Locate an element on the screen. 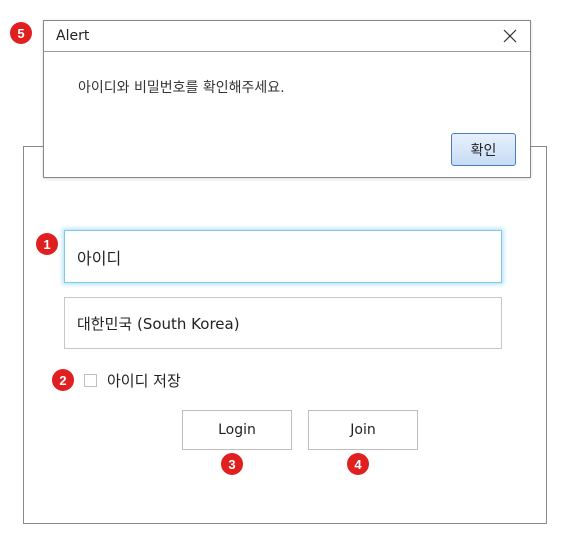  alert-titlebar: Alert is located at coordinates (287, 36).